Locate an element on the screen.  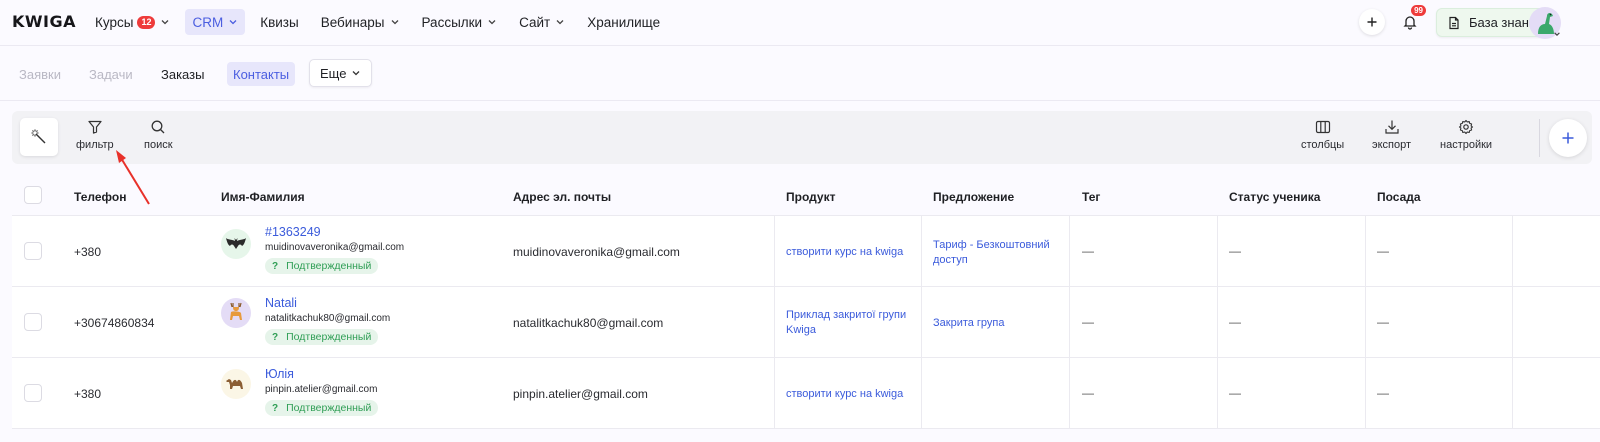
crm-subnav: Заявки Задачи Заказы Контакты Еще is located at coordinates (800, 74).